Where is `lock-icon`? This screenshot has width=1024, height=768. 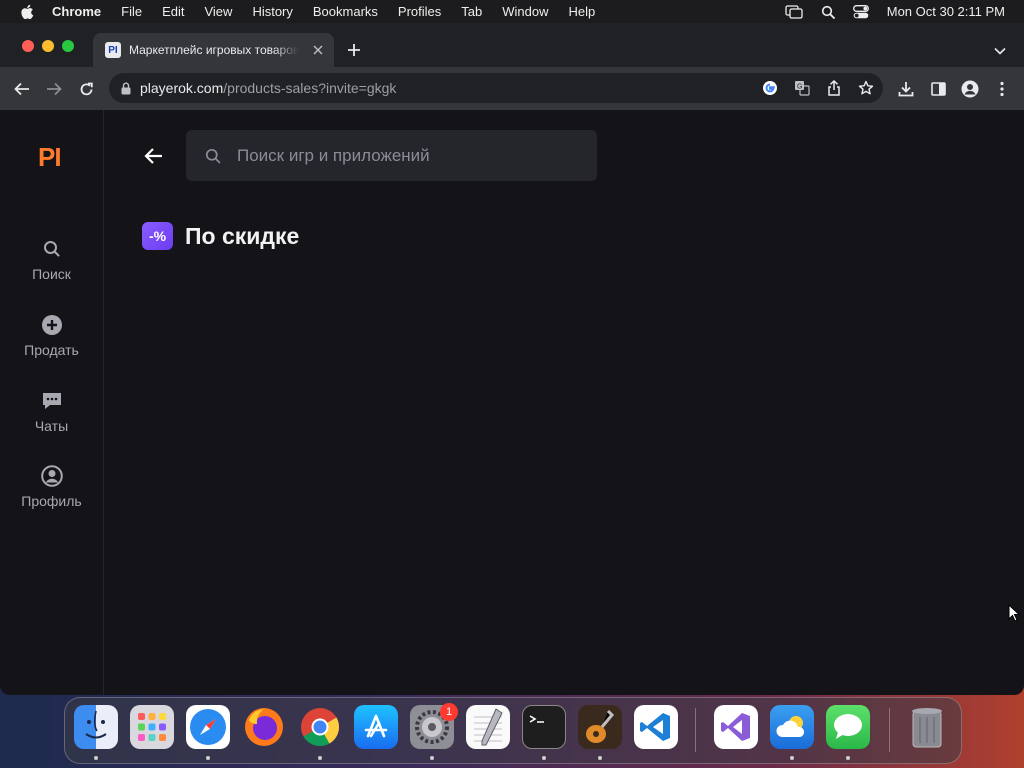 lock-icon is located at coordinates (126, 88).